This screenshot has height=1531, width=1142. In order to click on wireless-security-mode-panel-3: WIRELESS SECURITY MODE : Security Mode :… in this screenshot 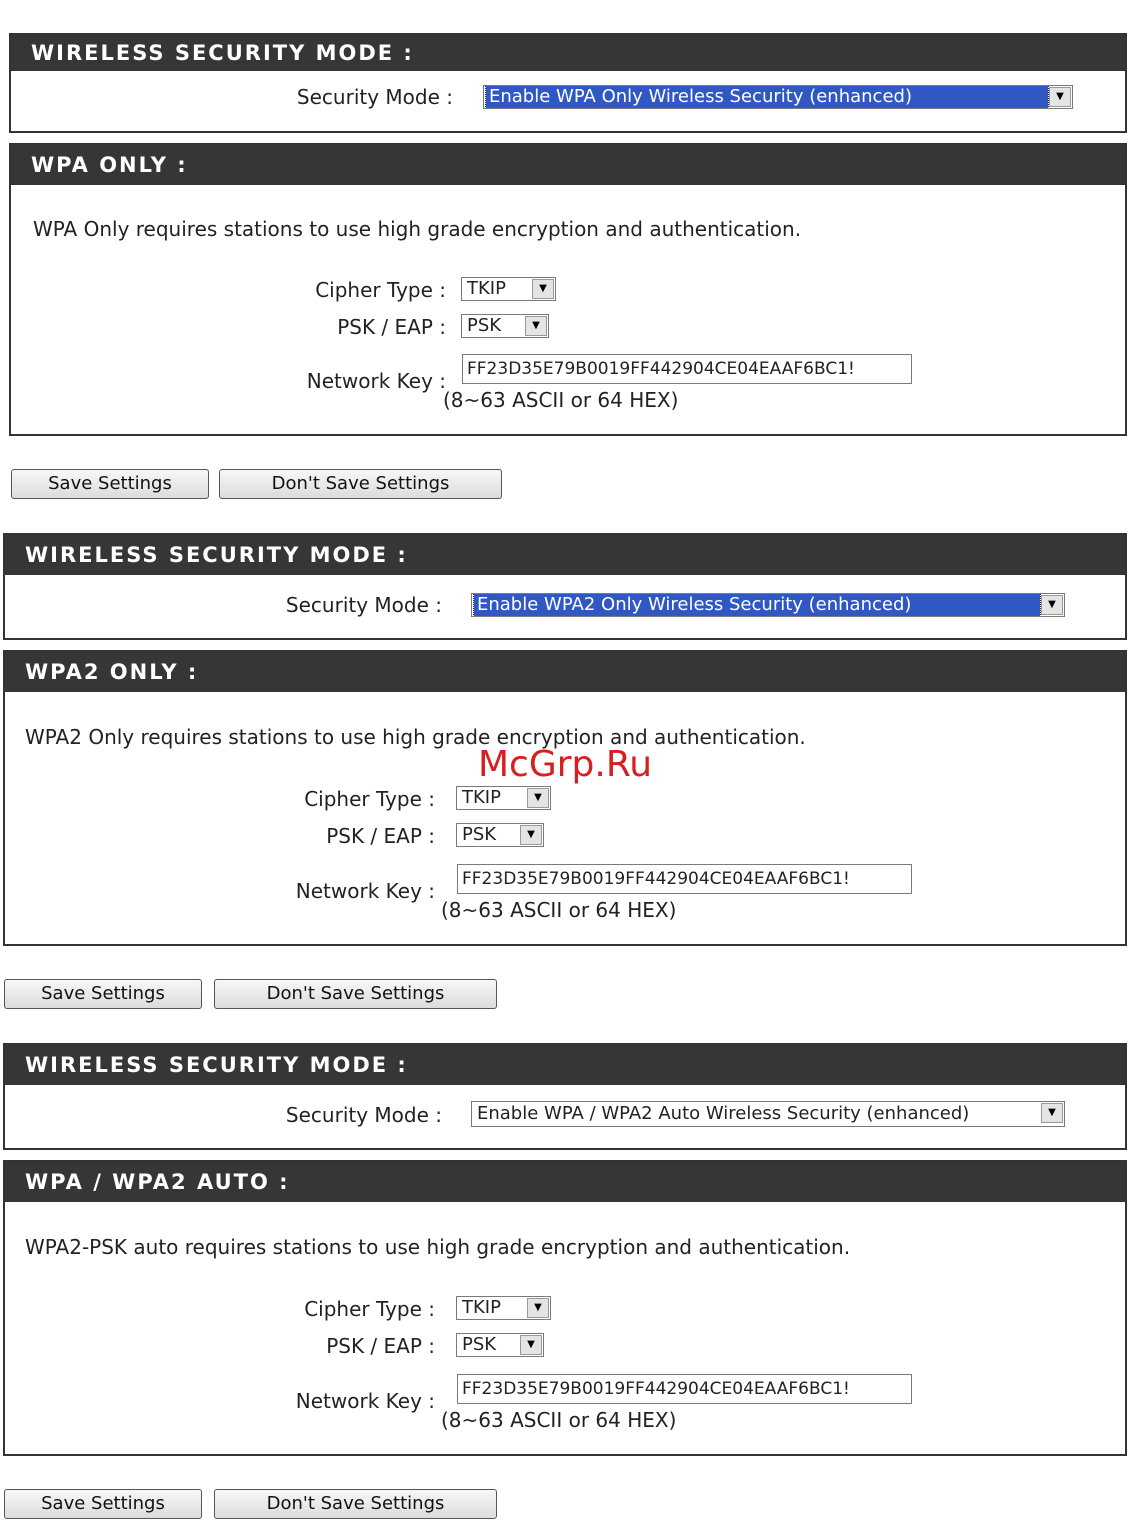, I will do `click(565, 1096)`.